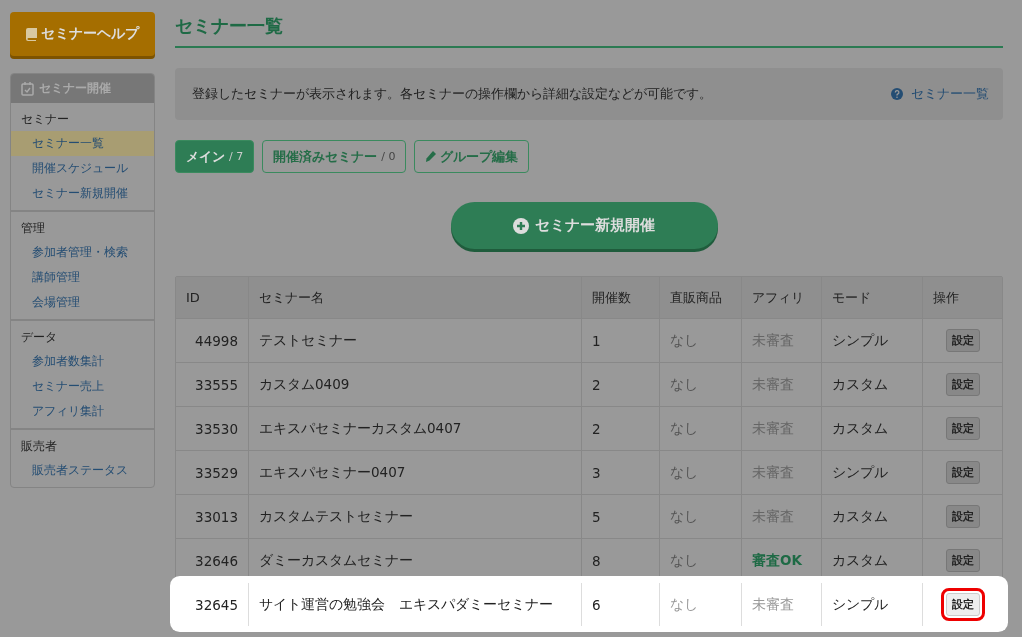 This screenshot has width=1022, height=637. What do you see at coordinates (700, 604) in the screenshot?
I see `product-cell: なし` at bounding box center [700, 604].